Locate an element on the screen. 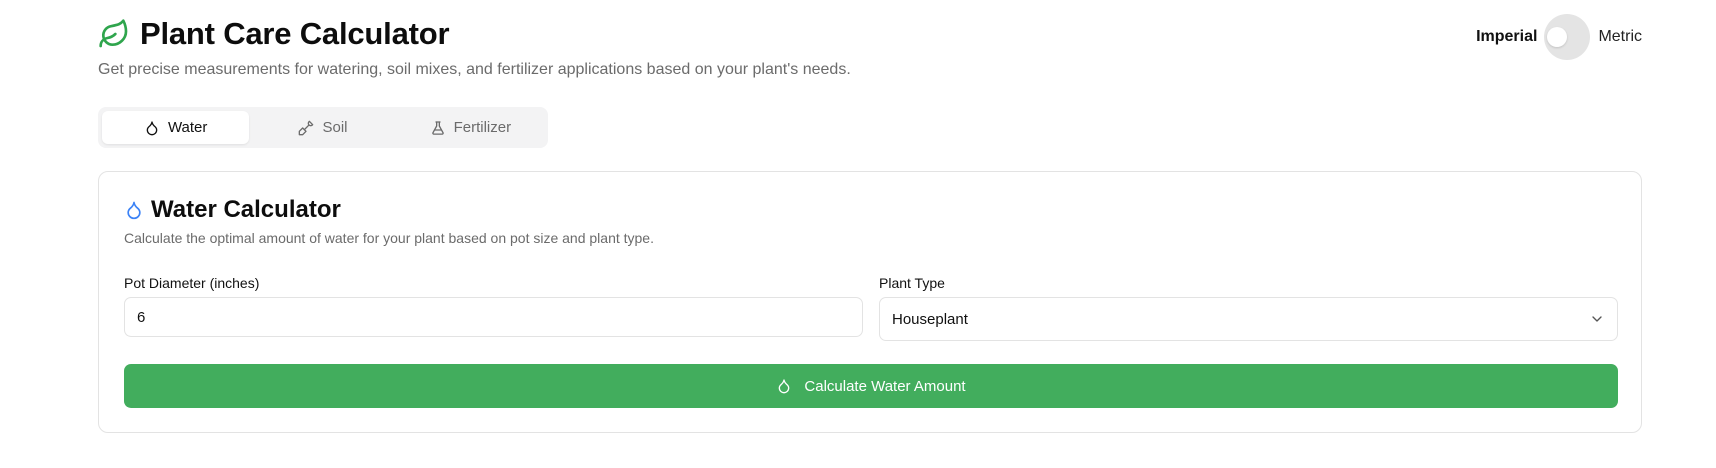 This screenshot has width=1716, height=468. chevron-down-icon is located at coordinates (1597, 319).